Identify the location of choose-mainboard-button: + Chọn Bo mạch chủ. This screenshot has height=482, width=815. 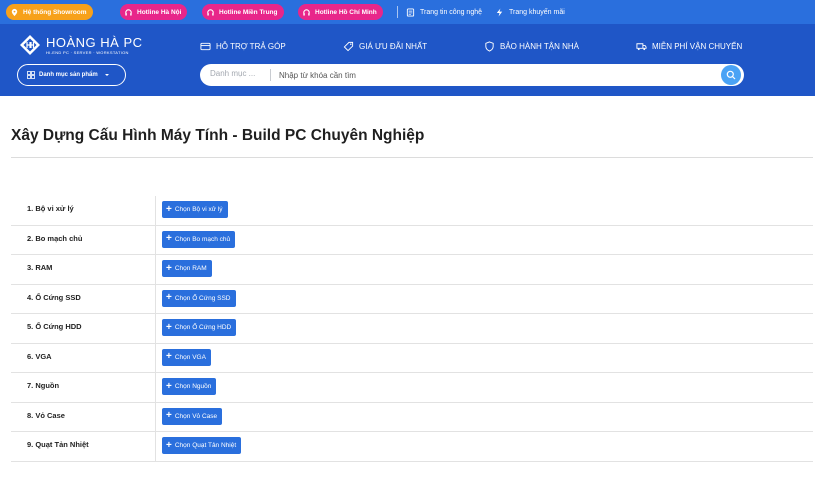
(199, 239).